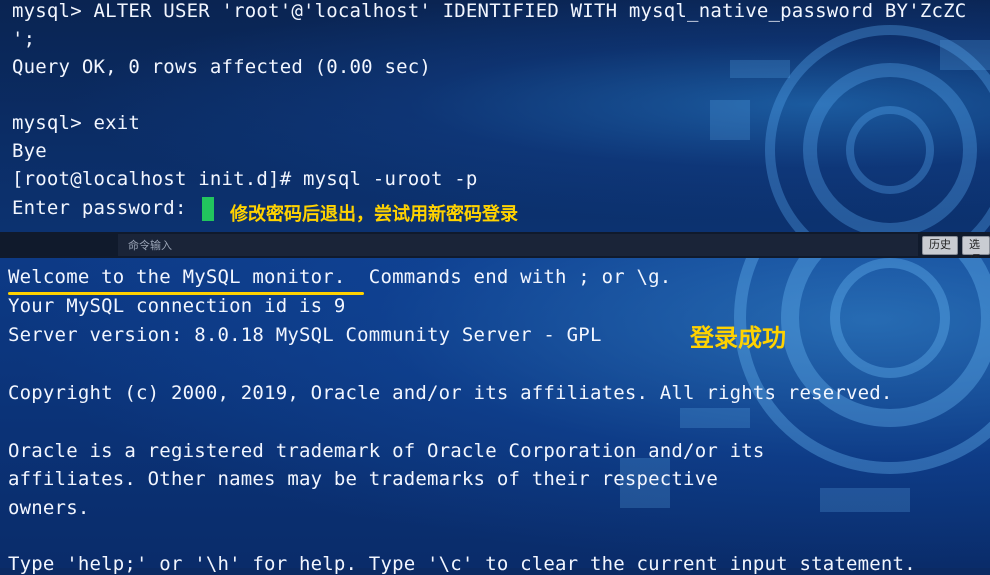  I want to click on options-button: 选项, so click(976, 251).